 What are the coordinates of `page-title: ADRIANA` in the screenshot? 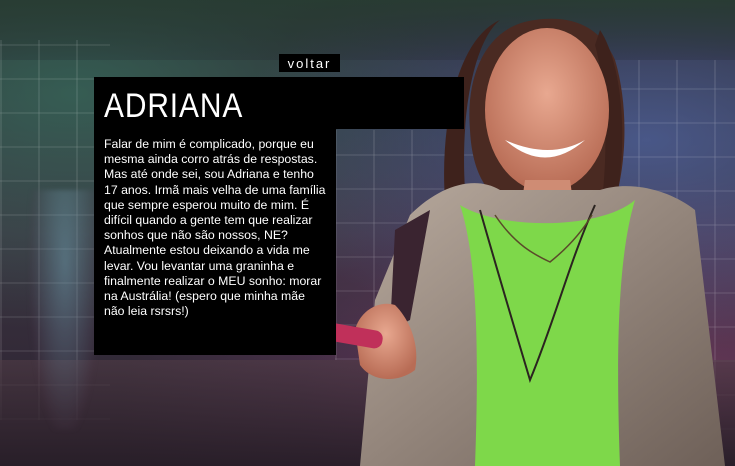 It's located at (174, 106).